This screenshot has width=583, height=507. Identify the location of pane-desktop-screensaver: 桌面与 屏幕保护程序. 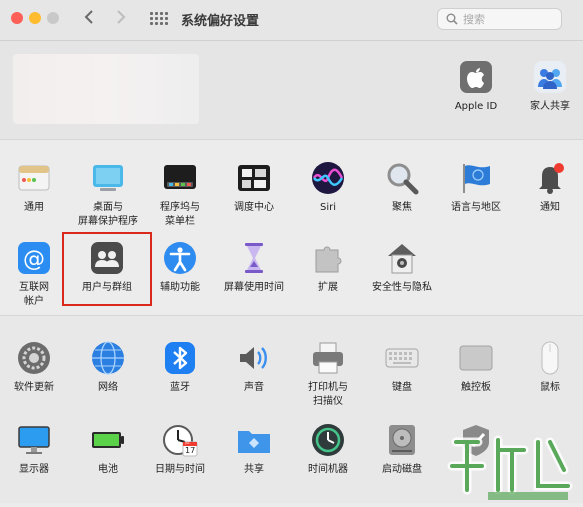
(108, 194).